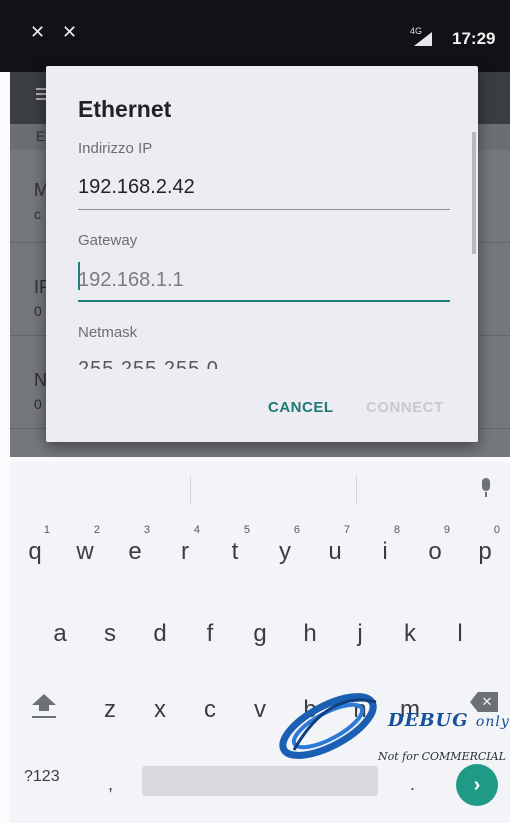  What do you see at coordinates (405, 407) in the screenshot?
I see `connect-button: CONNECT` at bounding box center [405, 407].